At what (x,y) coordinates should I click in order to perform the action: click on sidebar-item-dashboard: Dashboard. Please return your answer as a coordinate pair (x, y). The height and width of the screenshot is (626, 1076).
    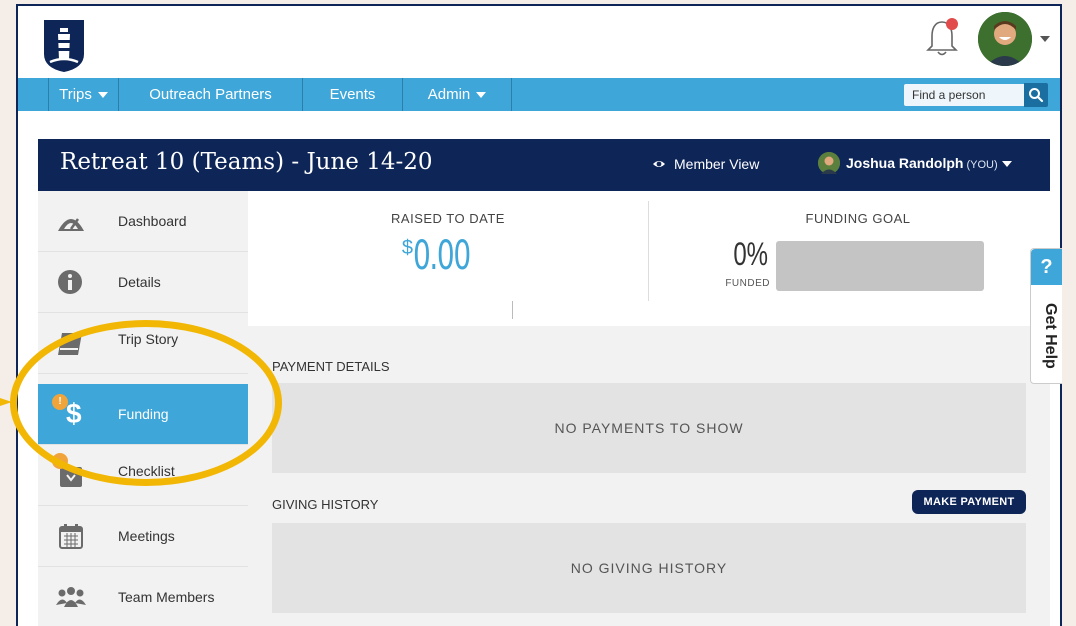
    Looking at the image, I should click on (143, 221).